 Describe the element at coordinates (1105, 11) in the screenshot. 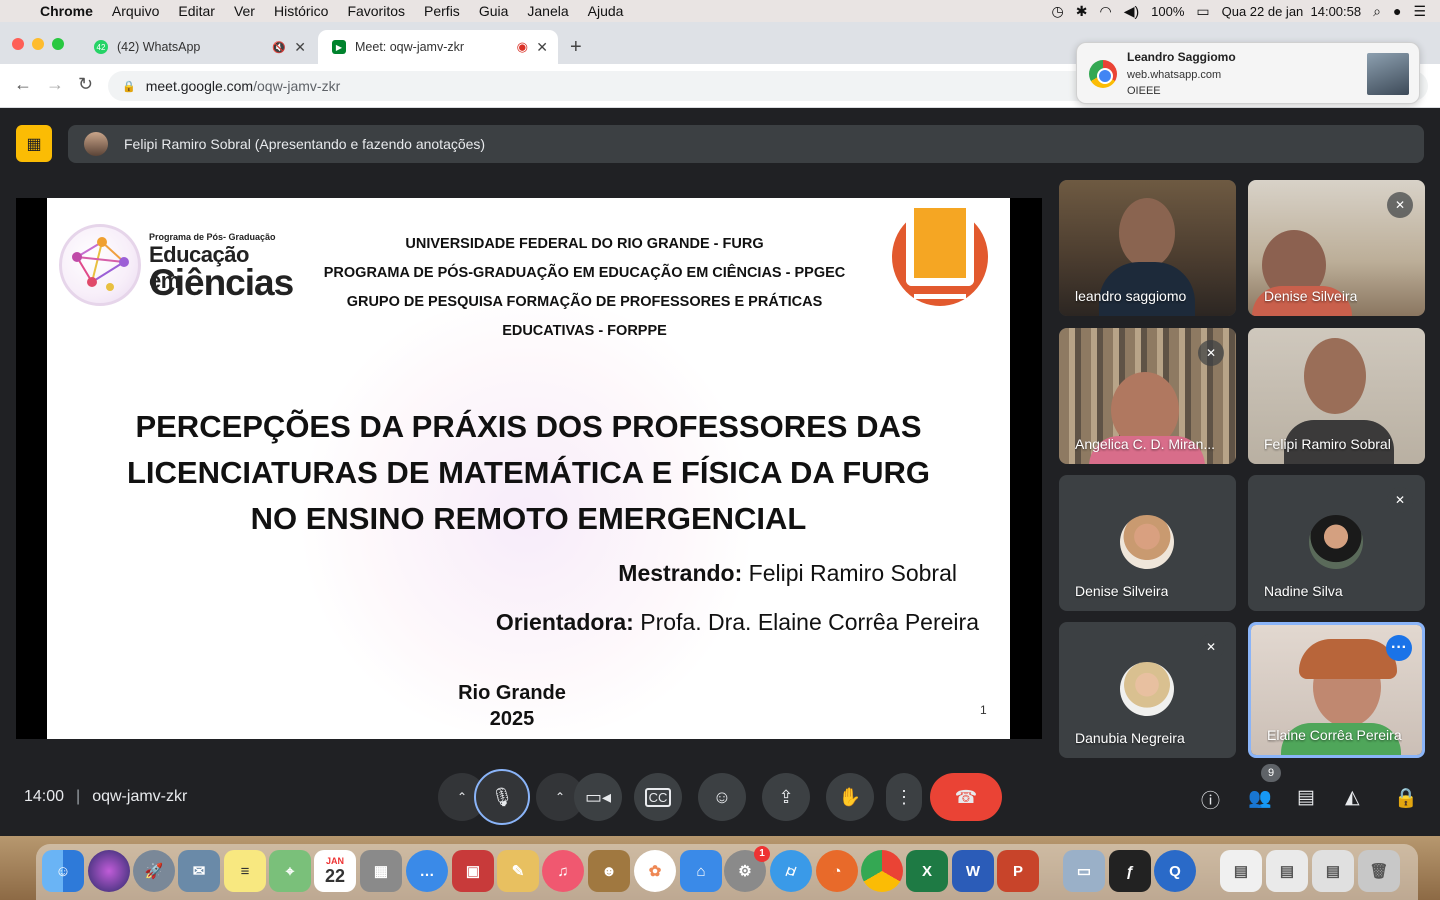

I see `wifi-icon: ◠` at that location.